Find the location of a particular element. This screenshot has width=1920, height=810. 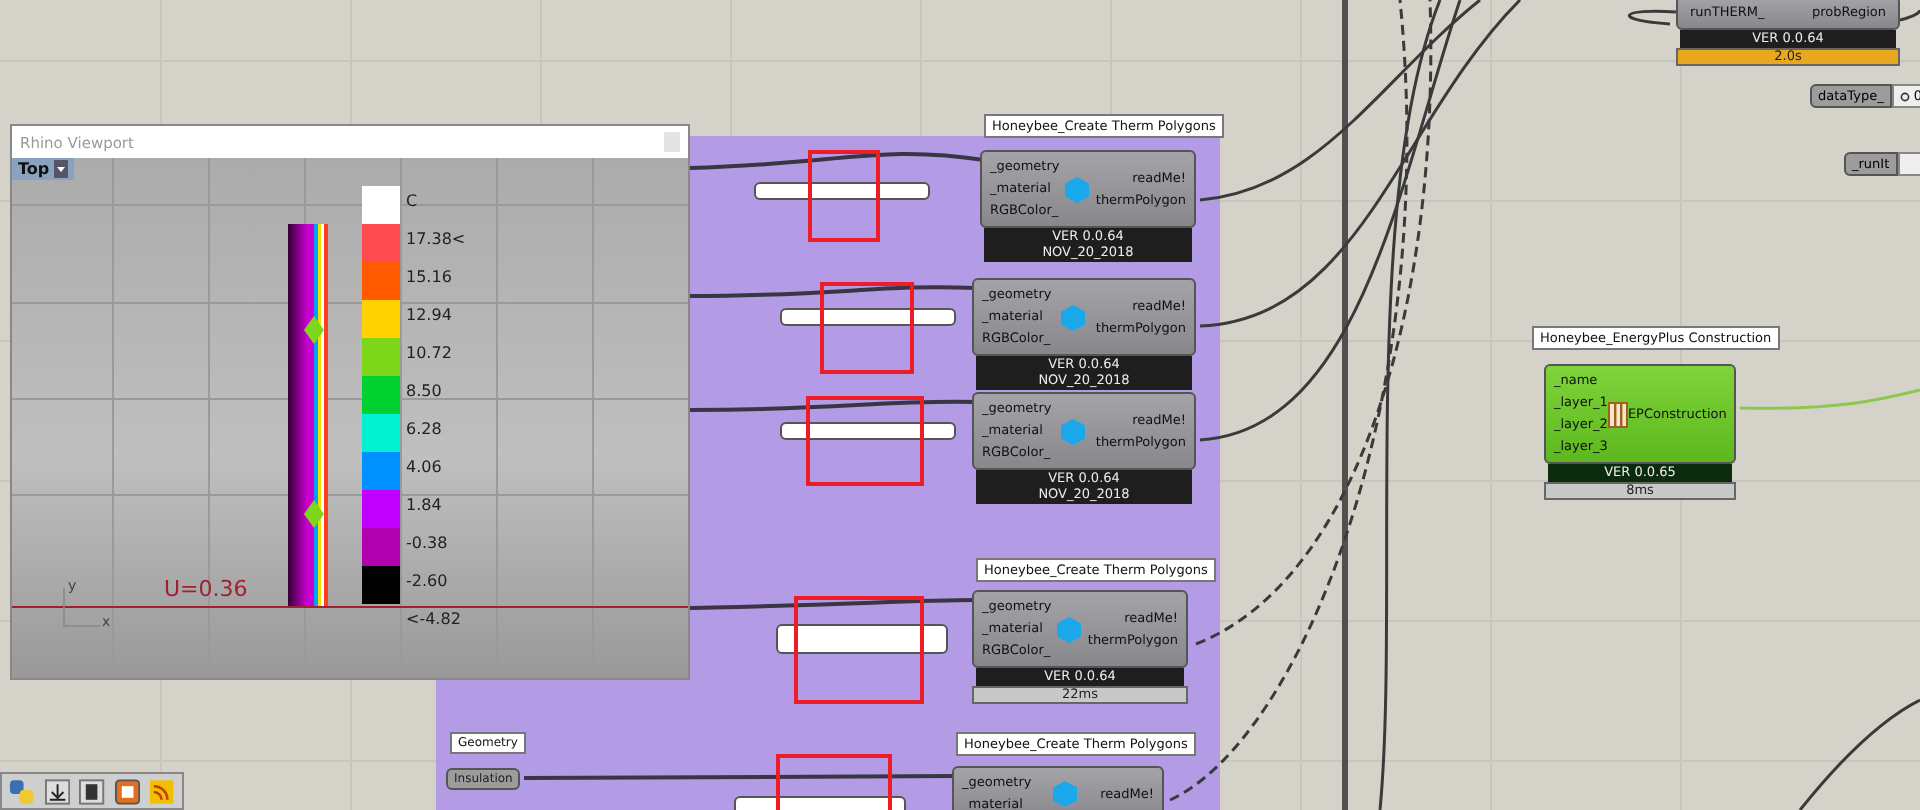

legend-label: -0.38 is located at coordinates (427, 543).